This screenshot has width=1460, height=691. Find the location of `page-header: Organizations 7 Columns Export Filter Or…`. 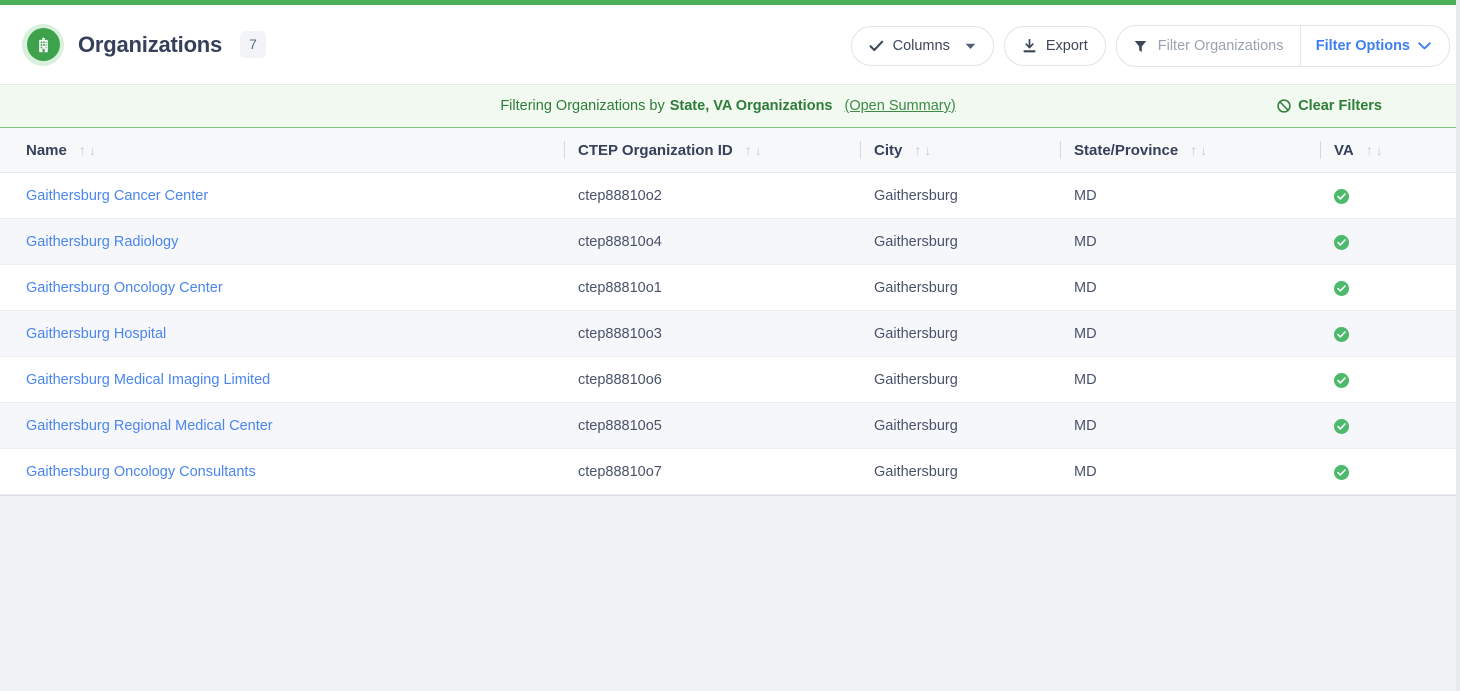

page-header: Organizations 7 Columns Export Filter Or… is located at coordinates (728, 44).